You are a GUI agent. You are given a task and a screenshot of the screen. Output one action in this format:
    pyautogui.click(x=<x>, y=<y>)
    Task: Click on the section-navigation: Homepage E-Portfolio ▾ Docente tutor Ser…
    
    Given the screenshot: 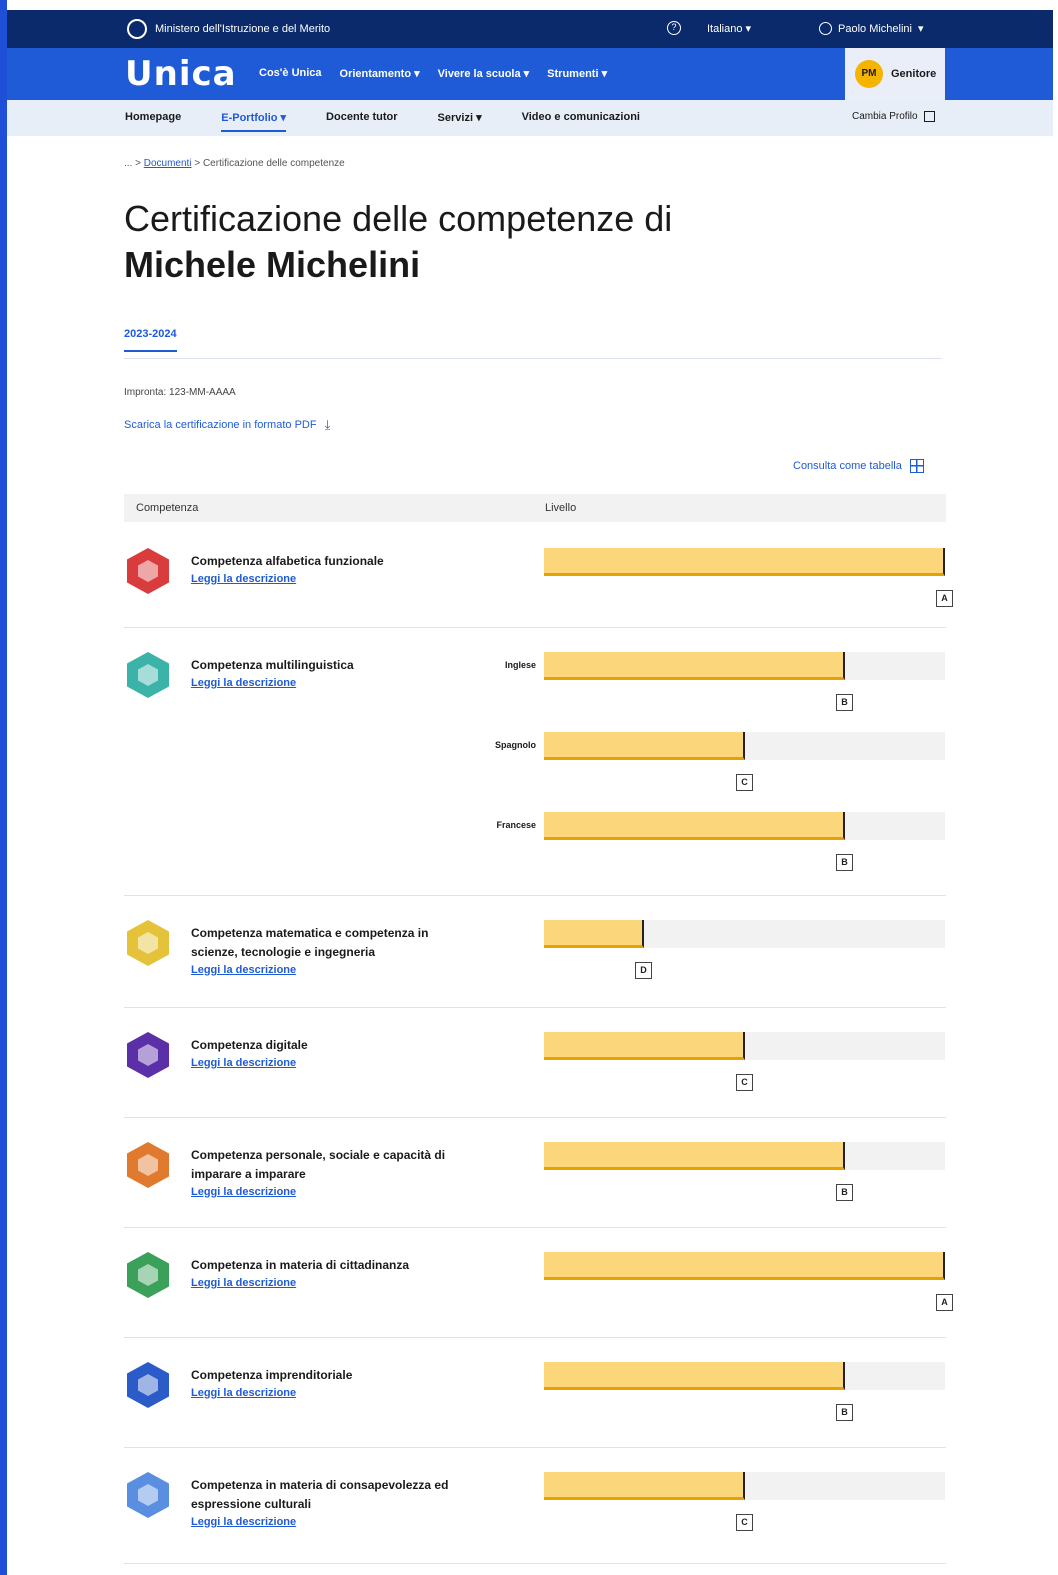 What is the action you would take?
    pyautogui.click(x=530, y=118)
    